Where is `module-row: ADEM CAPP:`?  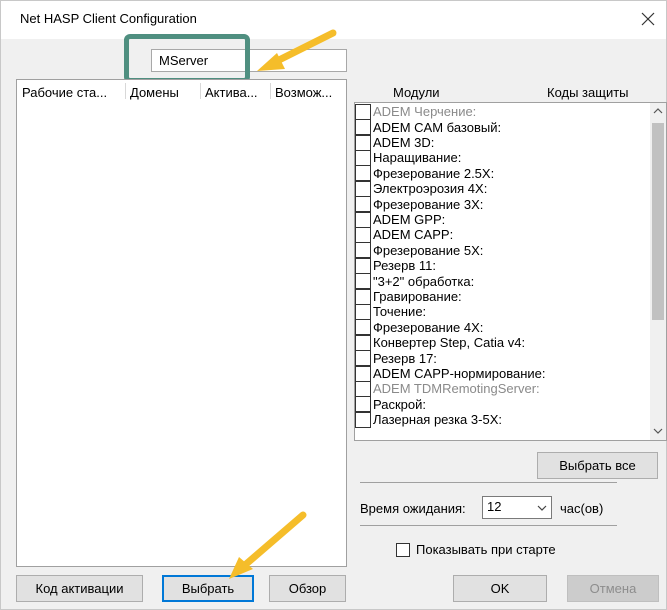
module-row: ADEM CAPP: is located at coordinates (503, 234).